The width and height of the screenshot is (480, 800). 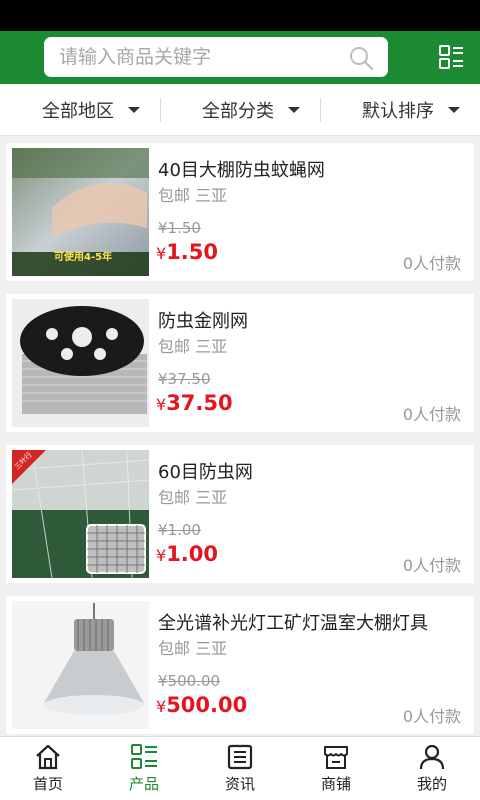 What do you see at coordinates (199, 57) in the screenshot?
I see `search-input` at bounding box center [199, 57].